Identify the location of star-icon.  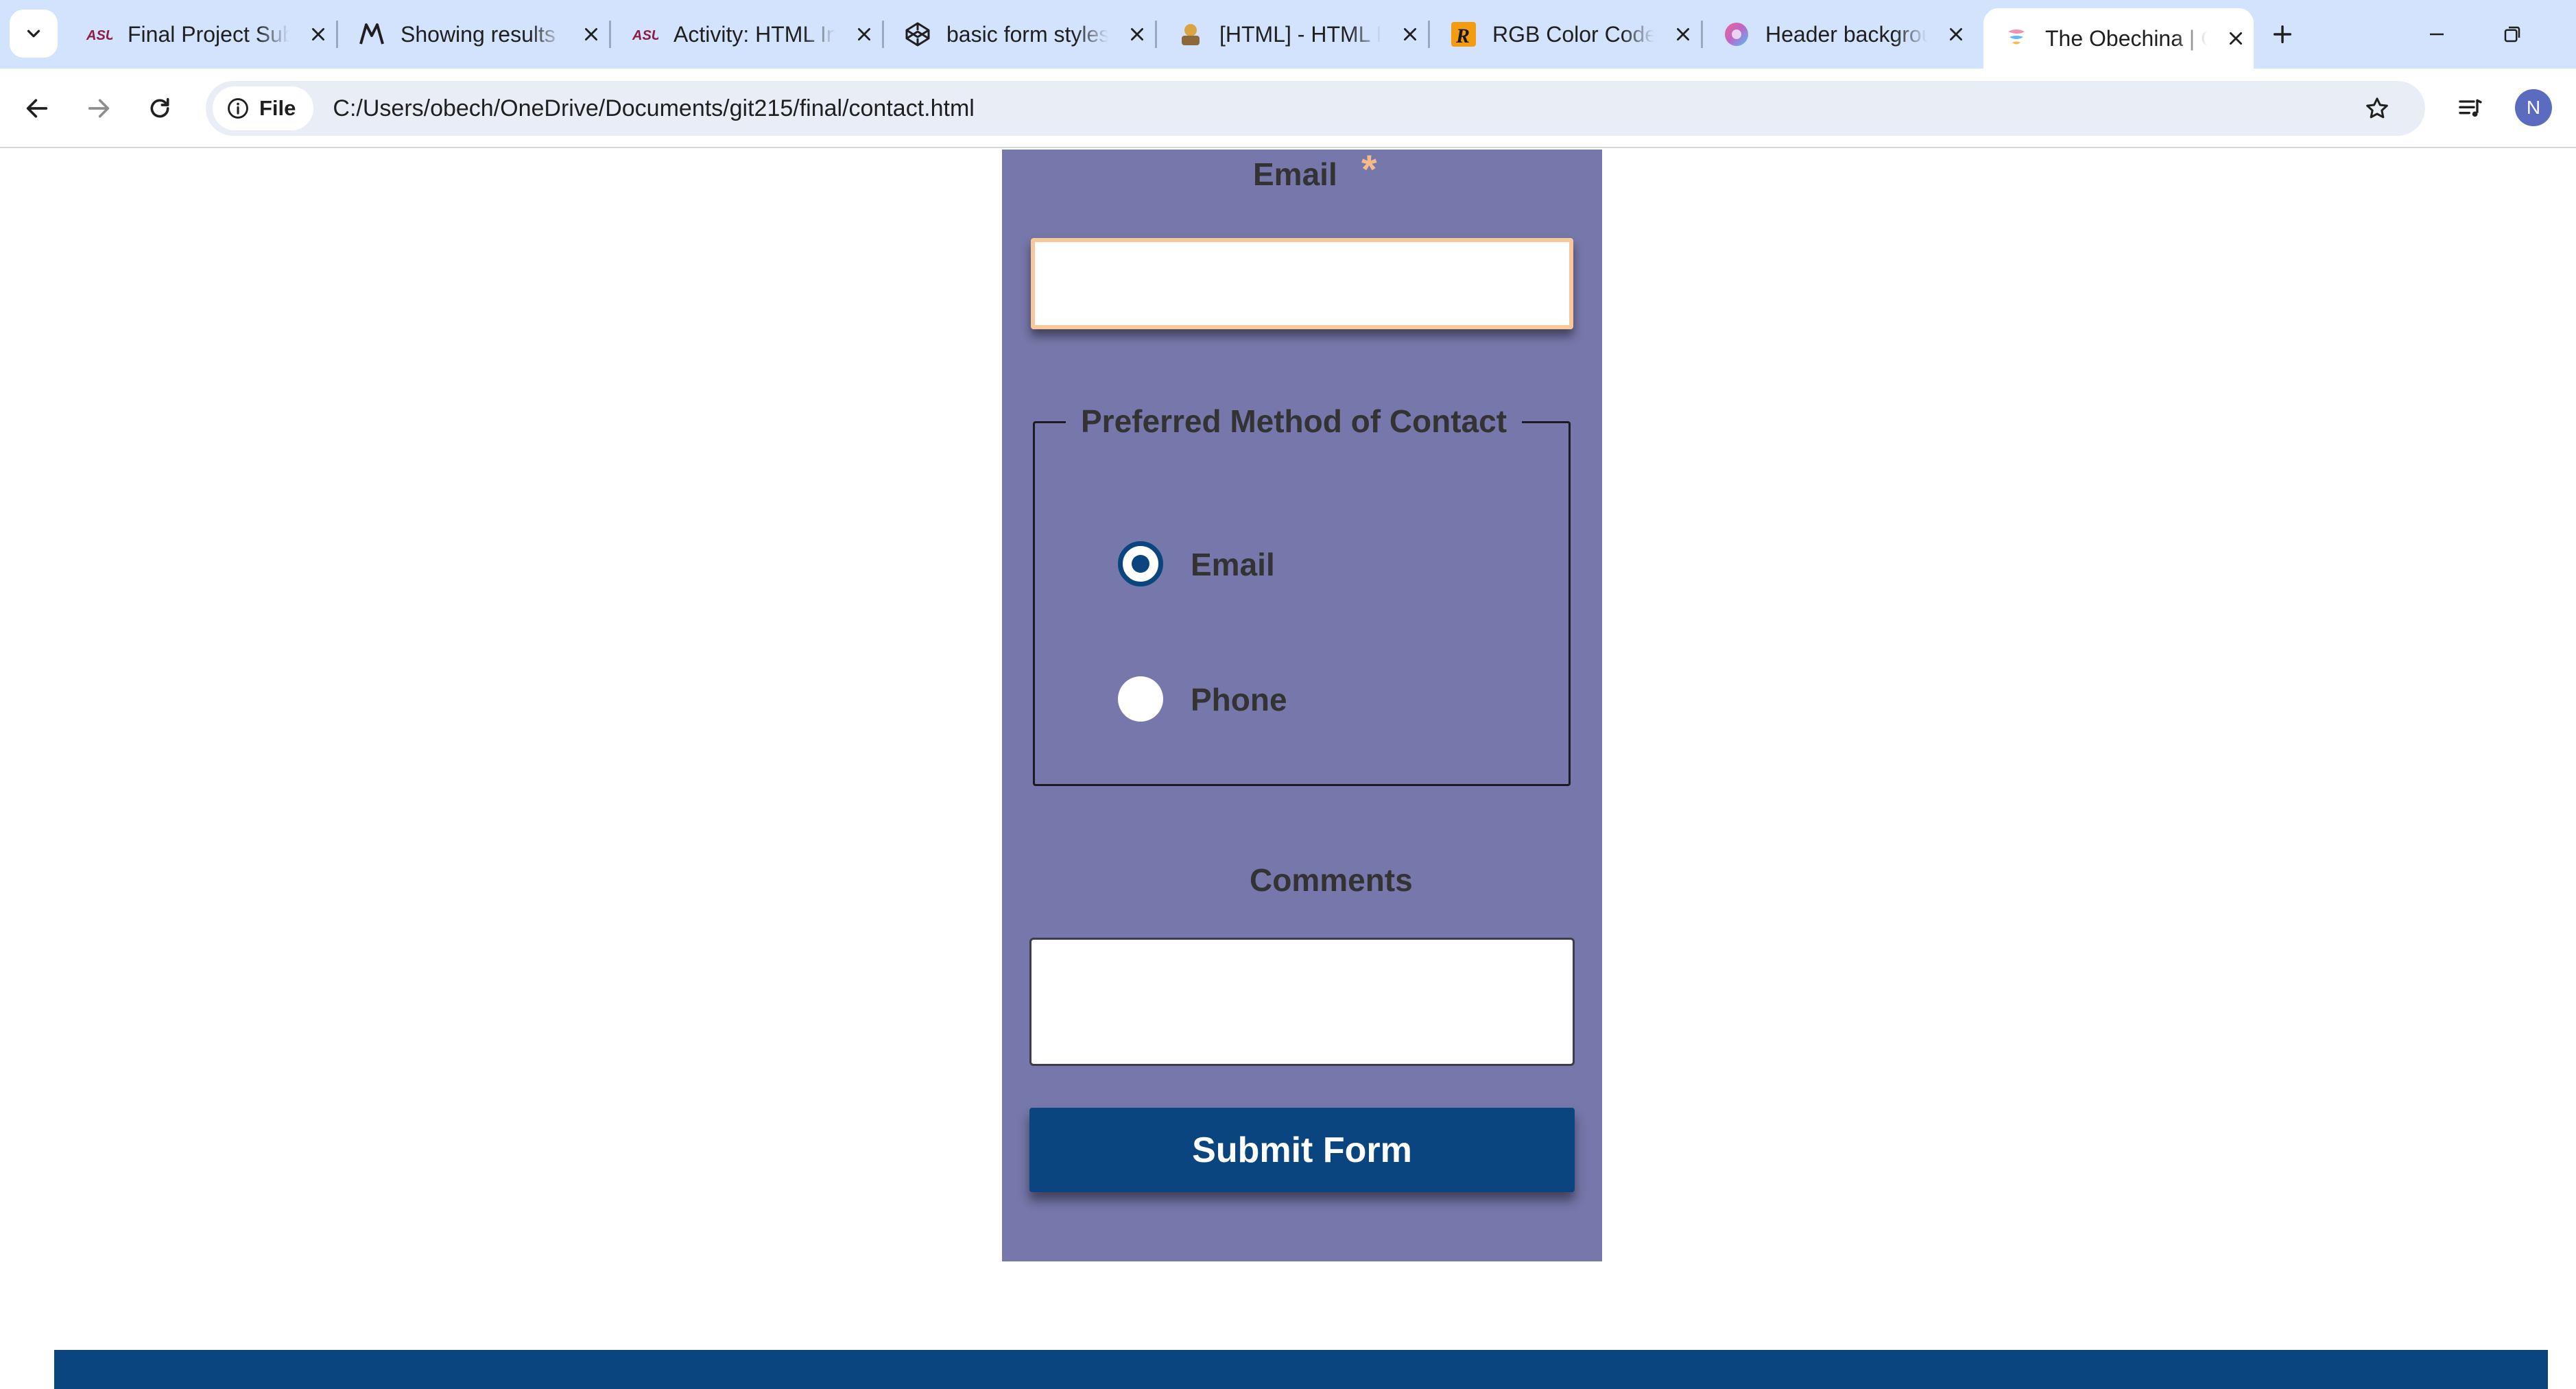
(2377, 108).